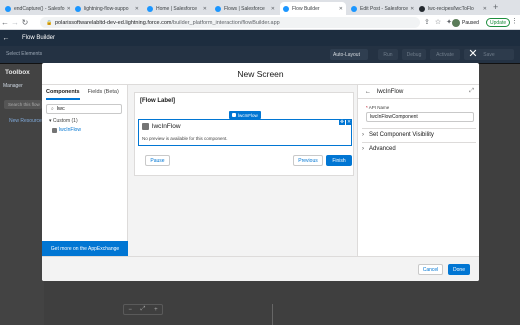 The image size is (520, 325). What do you see at coordinates (66, 130) in the screenshot?
I see `component-item-lwcinflow: lwcInFlow` at bounding box center [66, 130].